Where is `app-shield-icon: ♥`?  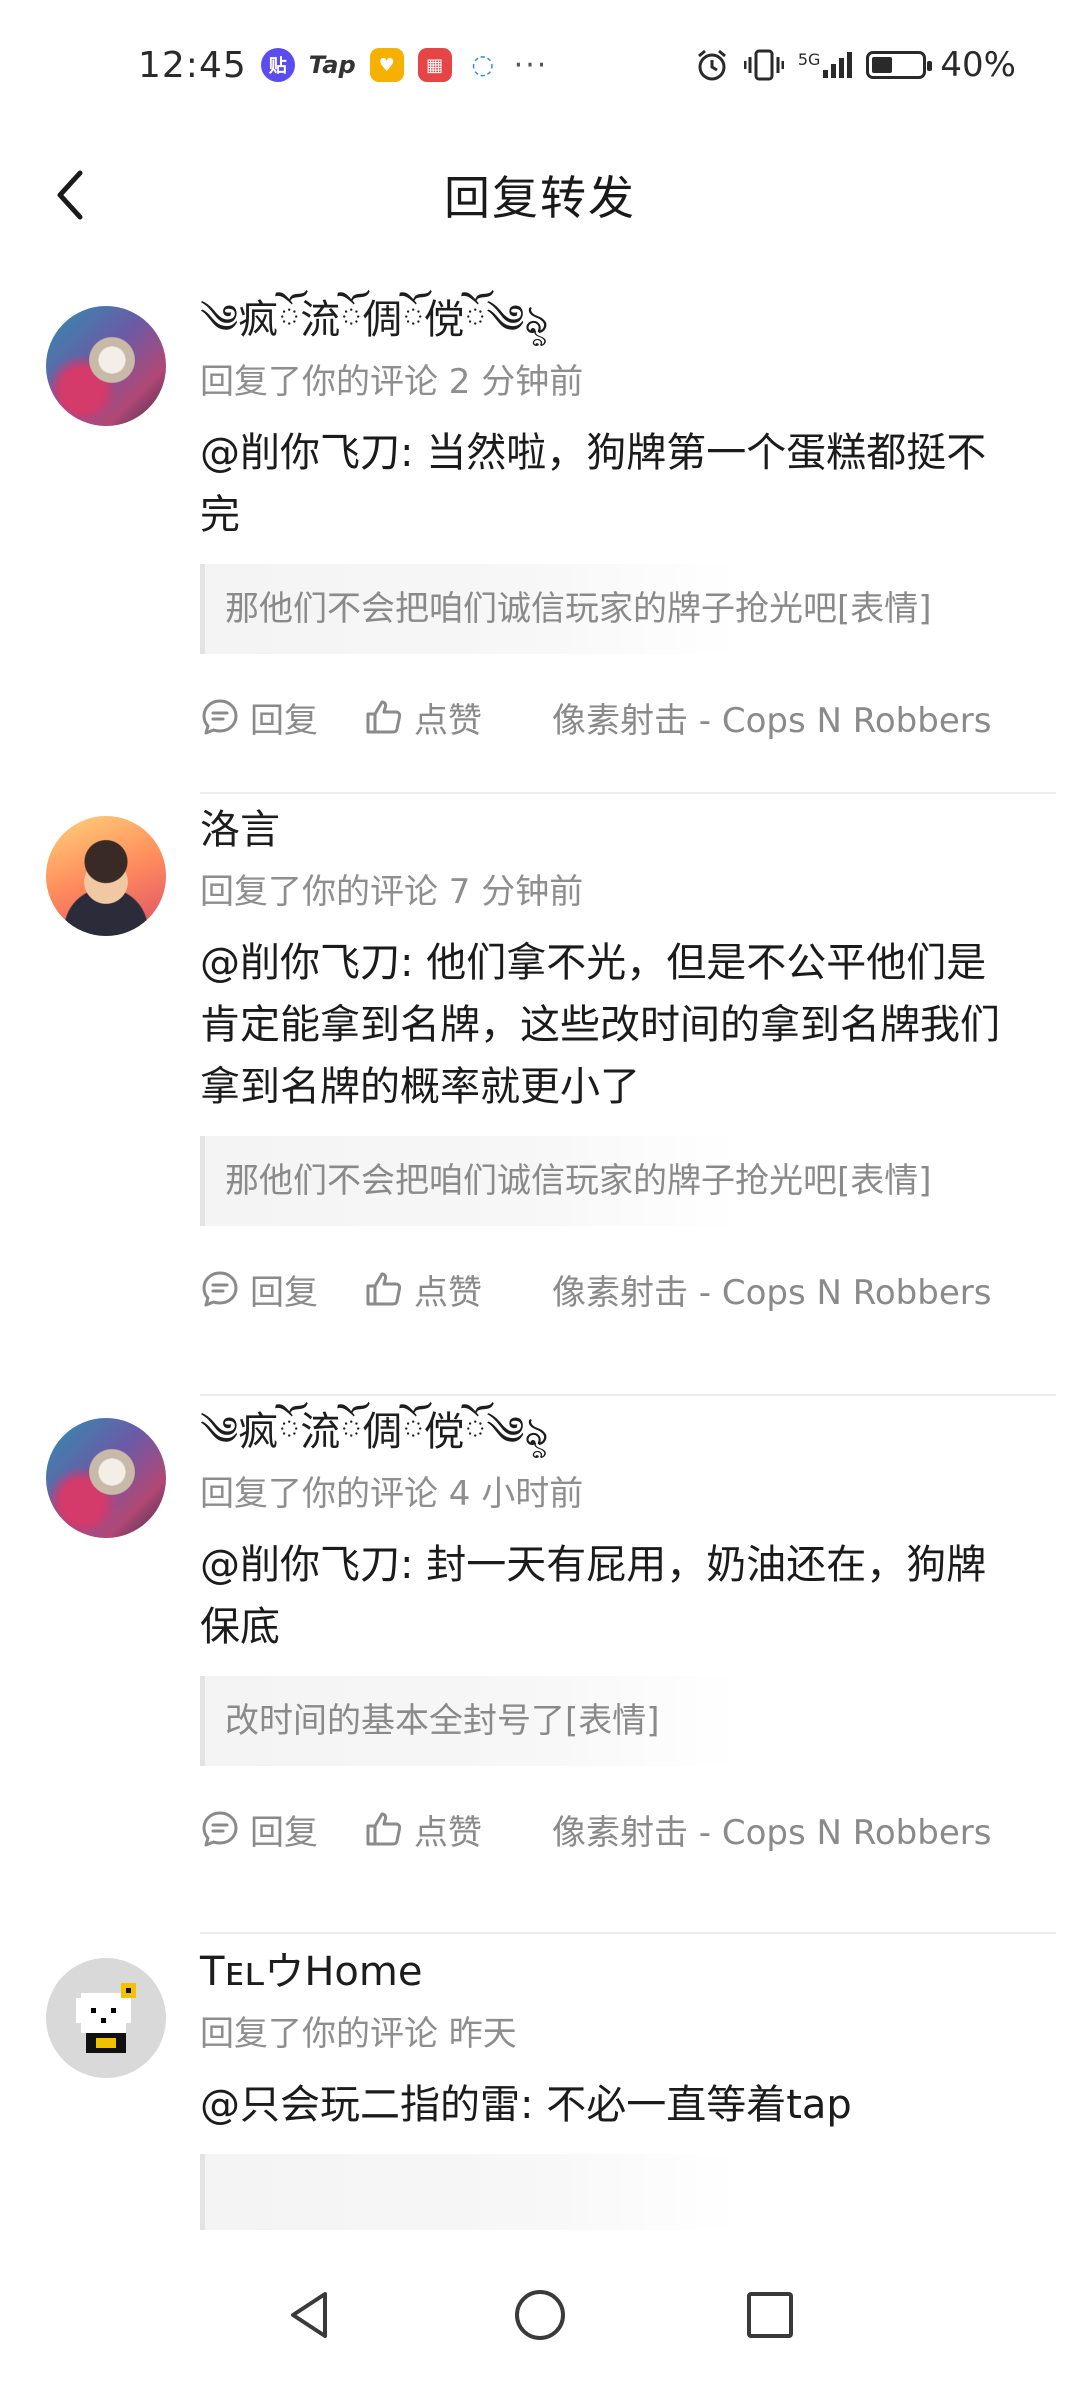 app-shield-icon: ♥ is located at coordinates (386, 65).